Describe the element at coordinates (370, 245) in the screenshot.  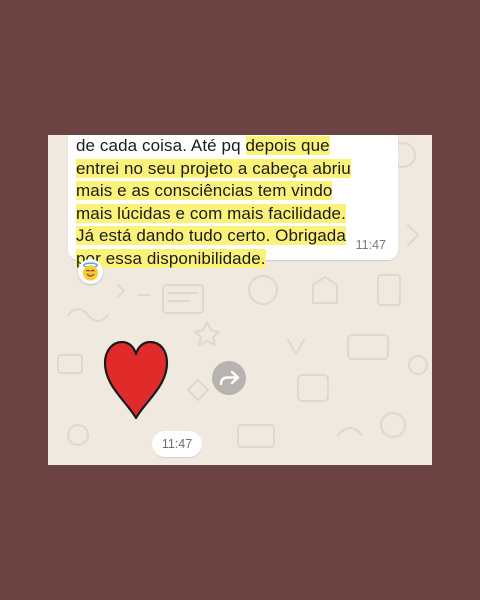
I see `message-timestamp: 11:47` at that location.